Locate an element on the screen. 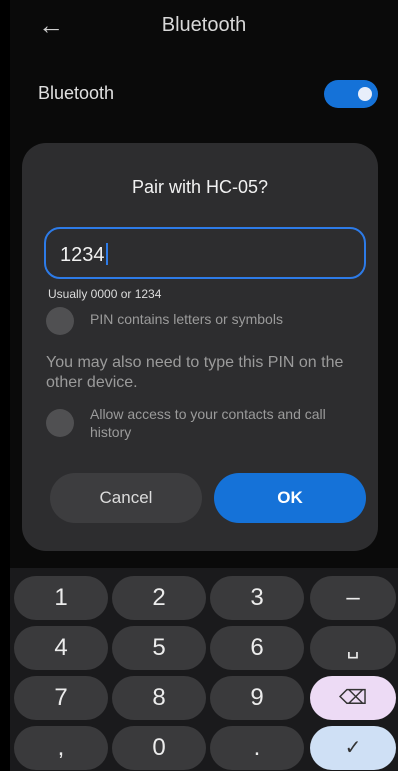  page-title: Bluetooth is located at coordinates (204, 25).